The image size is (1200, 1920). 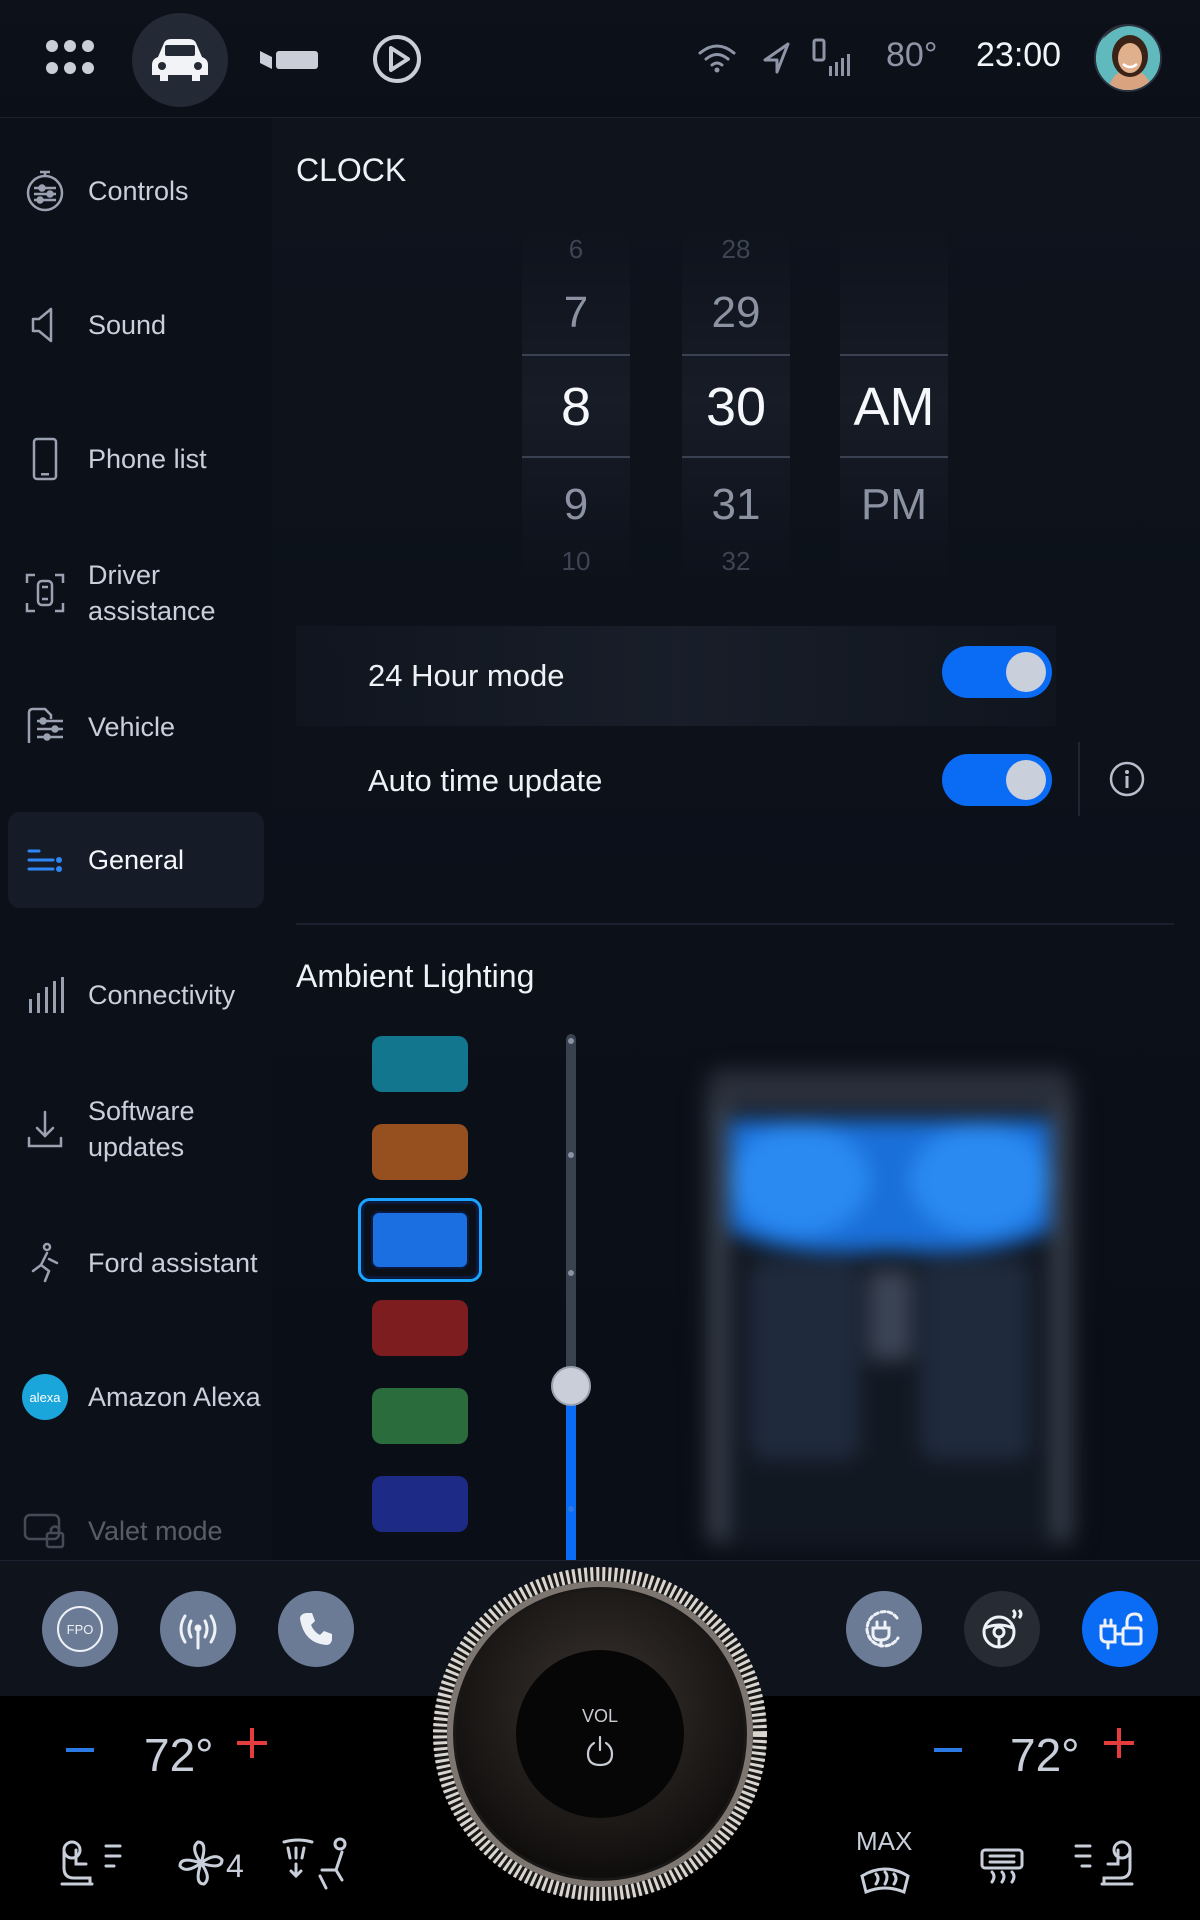 What do you see at coordinates (45, 860) in the screenshot?
I see `general-list-icon` at bounding box center [45, 860].